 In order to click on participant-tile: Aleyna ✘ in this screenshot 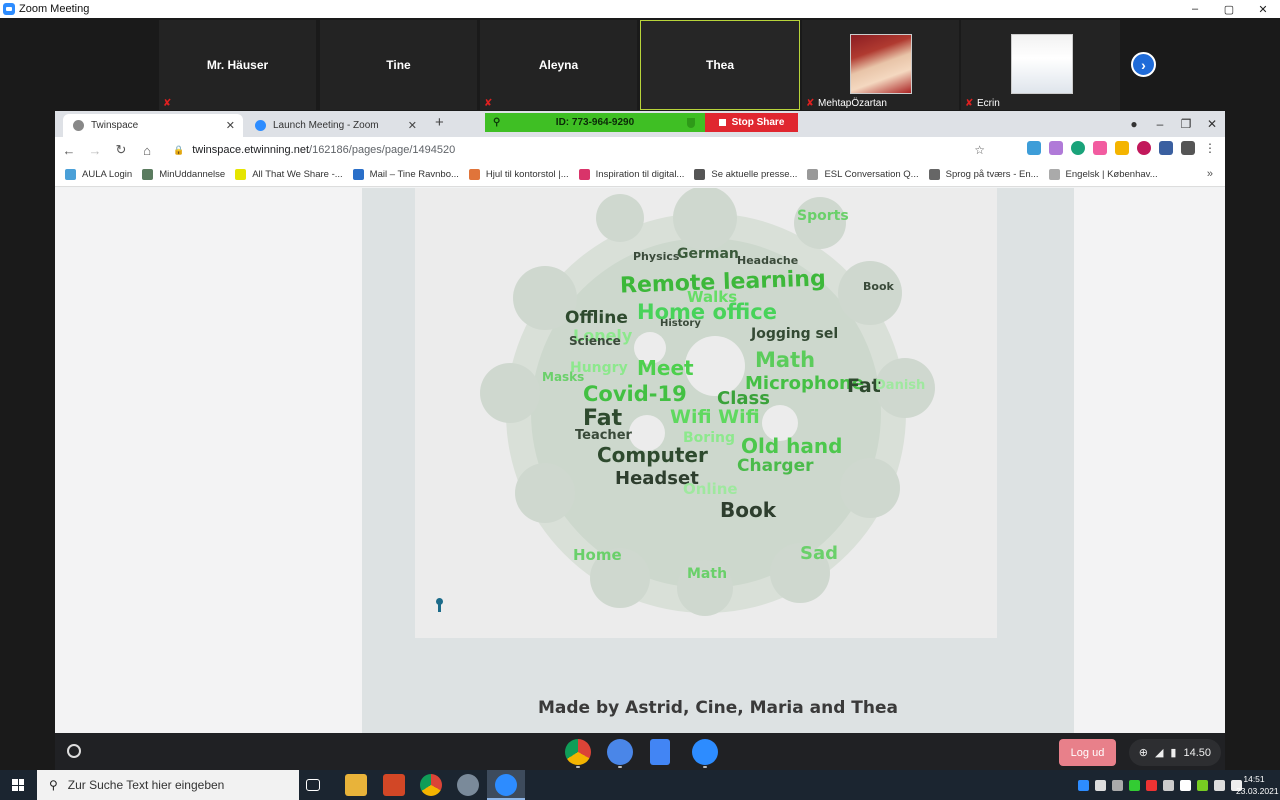, I will do `click(558, 65)`.